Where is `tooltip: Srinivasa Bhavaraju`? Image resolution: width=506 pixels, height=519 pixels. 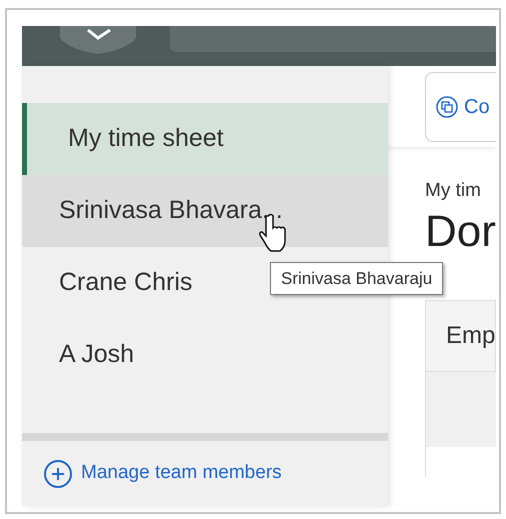
tooltip: Srinivasa Bhavaraju is located at coordinates (357, 278).